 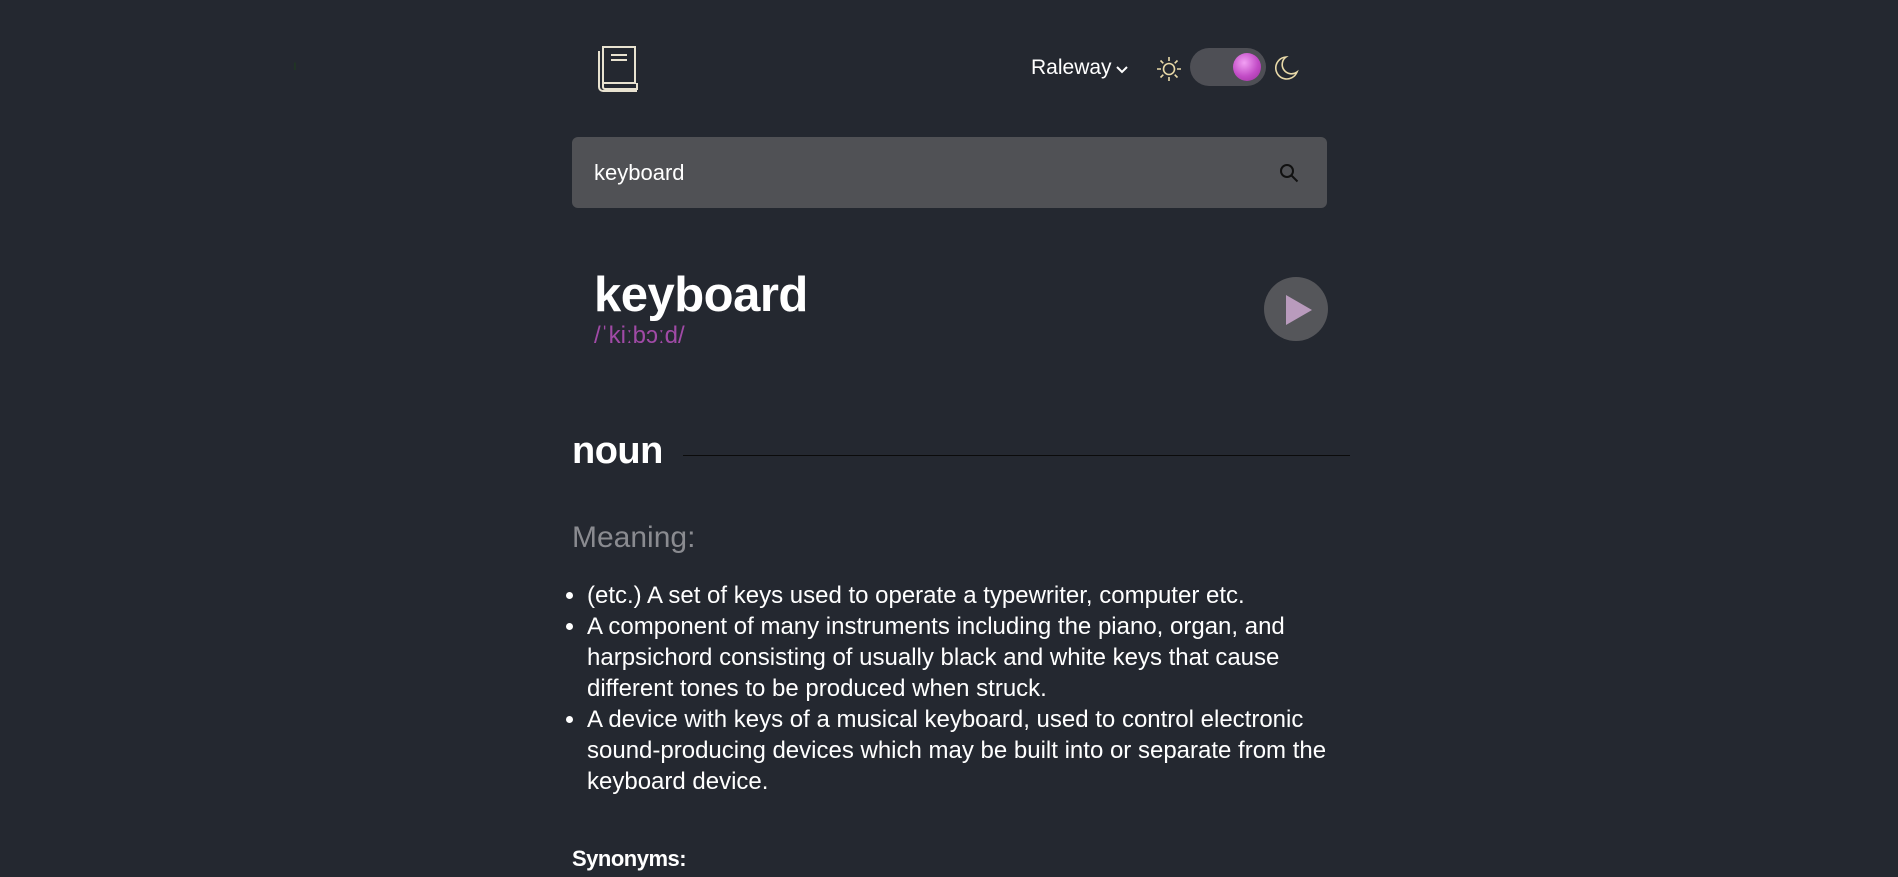 What do you see at coordinates (961, 318) in the screenshot?
I see `word-block: keyboard /ˈkiːbɔːd/` at bounding box center [961, 318].